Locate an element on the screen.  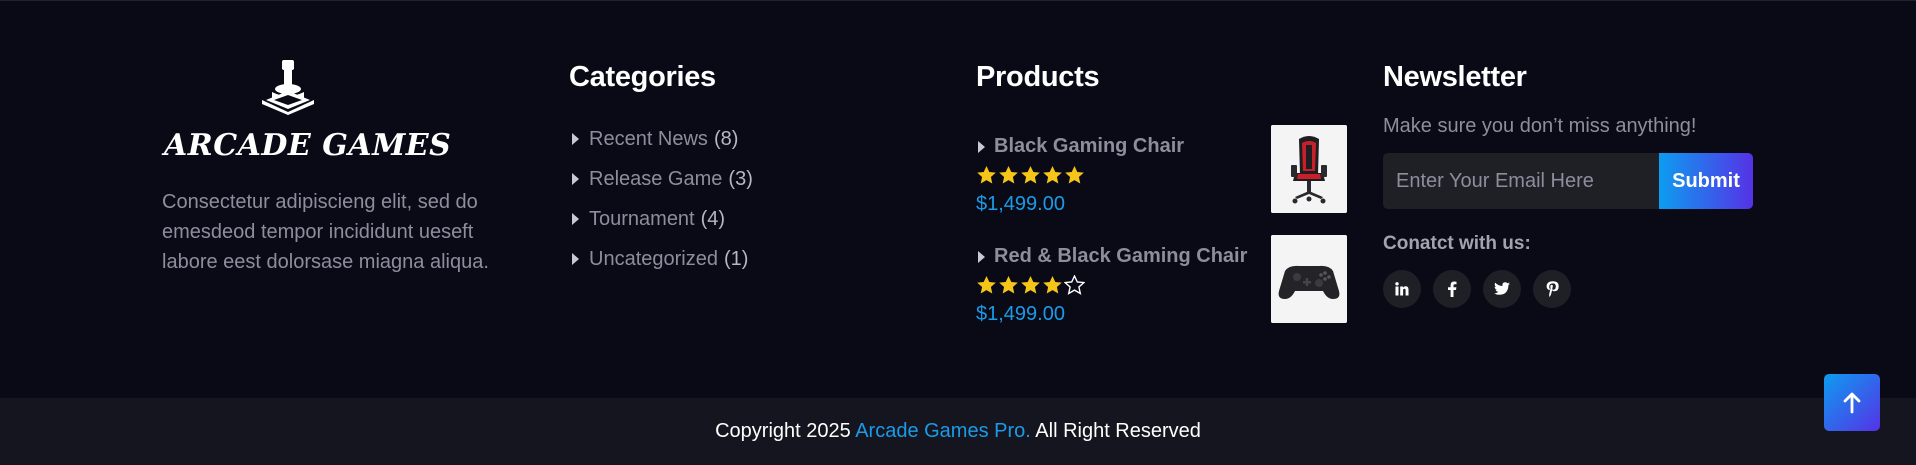
category-label: Release Game is located at coordinates (656, 178).